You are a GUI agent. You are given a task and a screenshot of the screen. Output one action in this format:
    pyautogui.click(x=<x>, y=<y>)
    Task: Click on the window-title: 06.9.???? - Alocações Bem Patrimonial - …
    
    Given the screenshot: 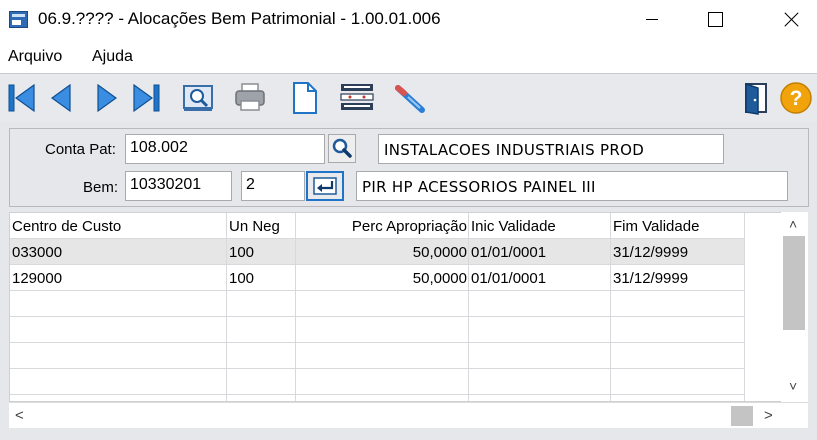 What is the action you would take?
    pyautogui.click(x=239, y=18)
    